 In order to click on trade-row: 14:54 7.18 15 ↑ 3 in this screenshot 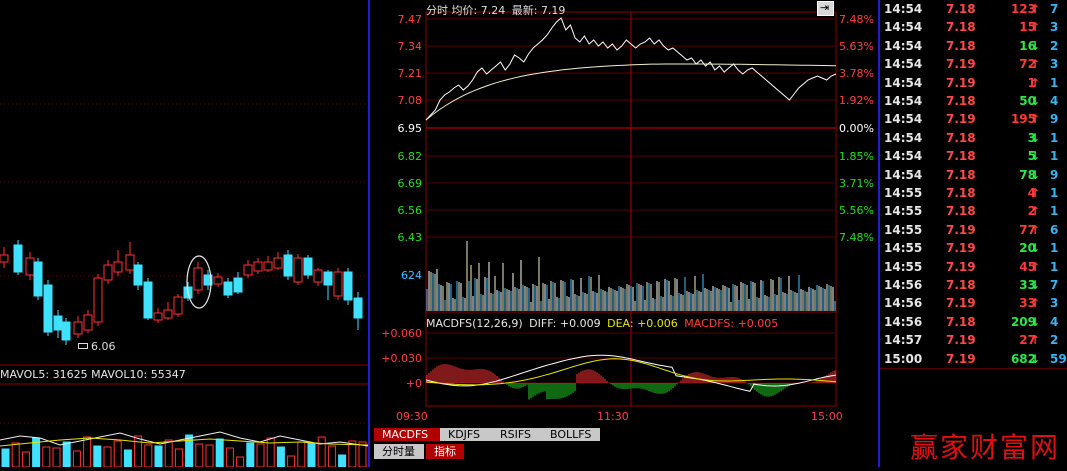, I will do `click(973, 27)`.